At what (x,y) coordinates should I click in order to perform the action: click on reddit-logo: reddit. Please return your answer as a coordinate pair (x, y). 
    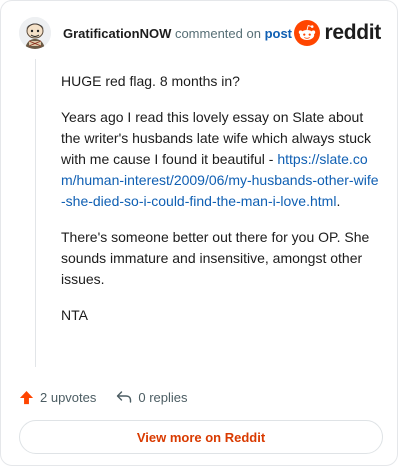
    Looking at the image, I should click on (337, 33).